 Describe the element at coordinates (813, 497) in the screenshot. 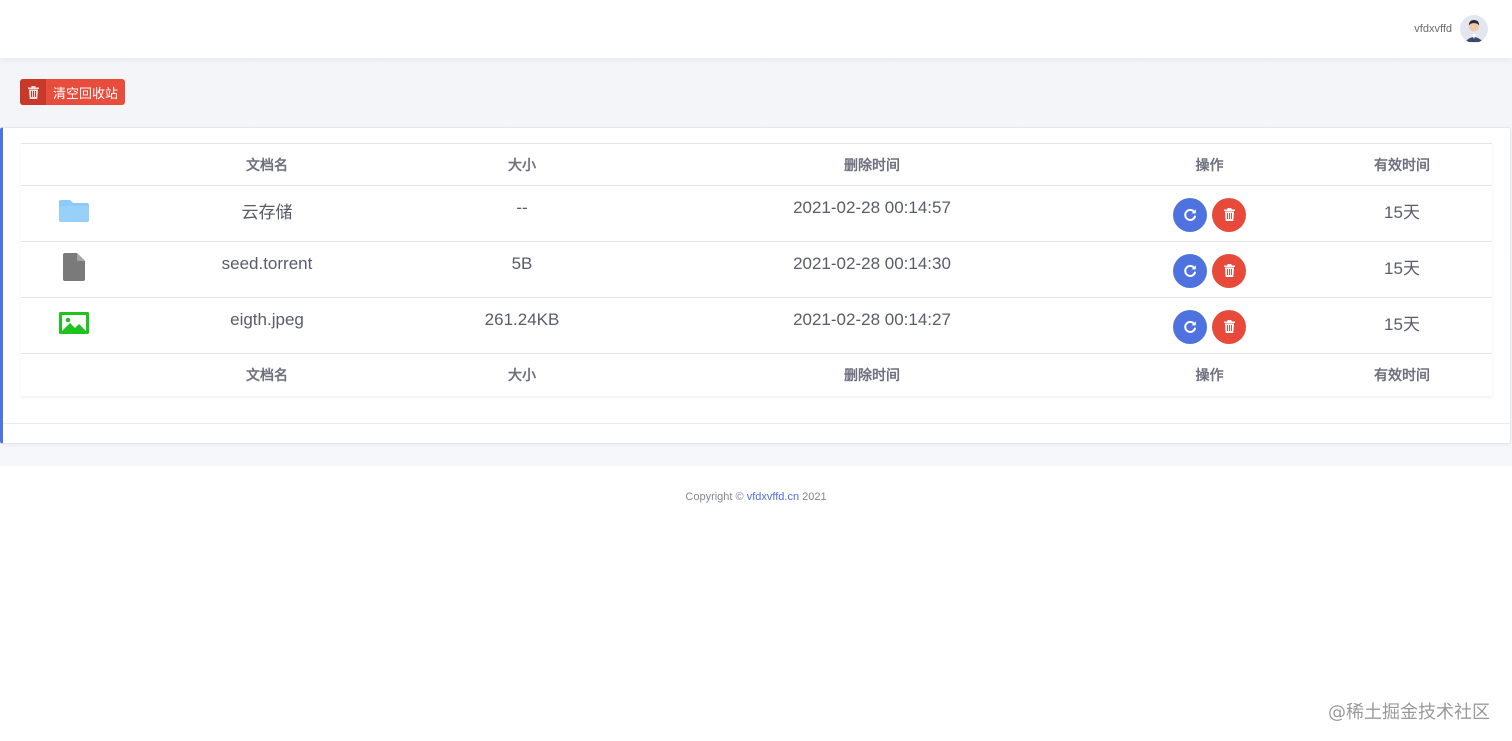

I see `copyright-year: 2021` at that location.